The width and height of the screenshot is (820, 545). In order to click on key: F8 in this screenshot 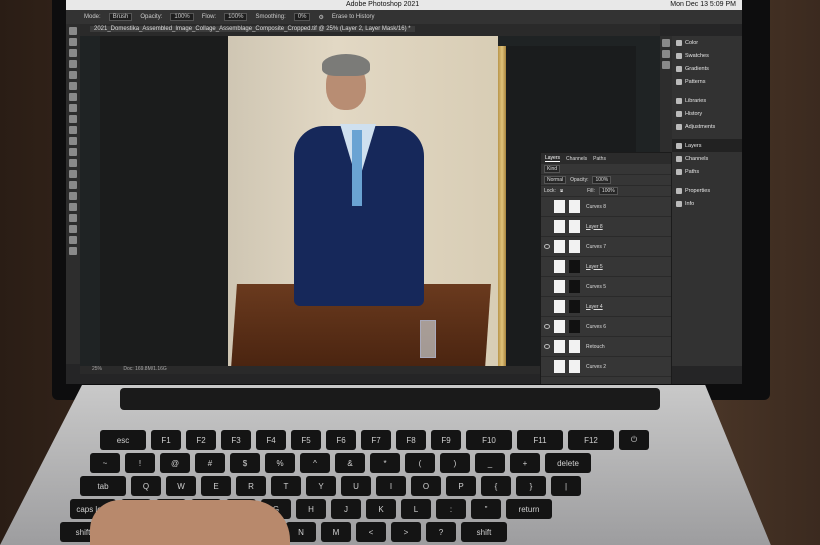, I will do `click(411, 440)`.